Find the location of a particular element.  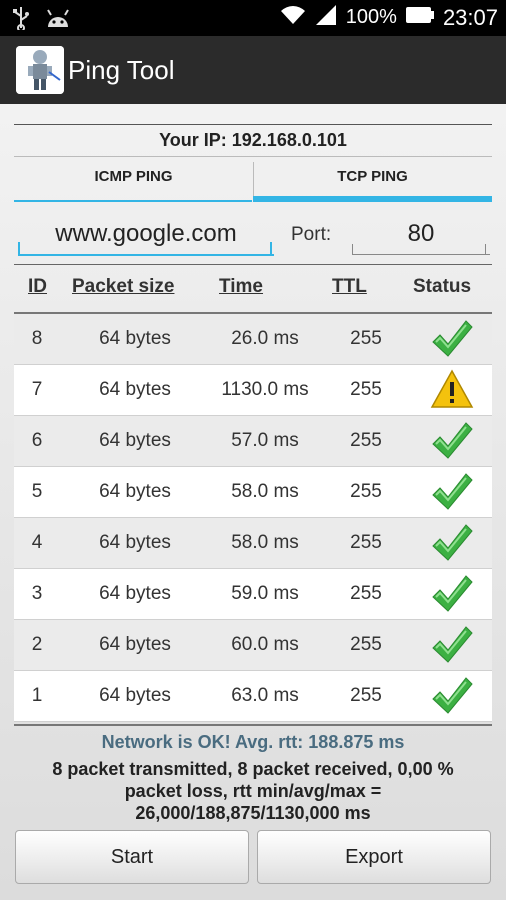

clock: 23:07 is located at coordinates (470, 17).